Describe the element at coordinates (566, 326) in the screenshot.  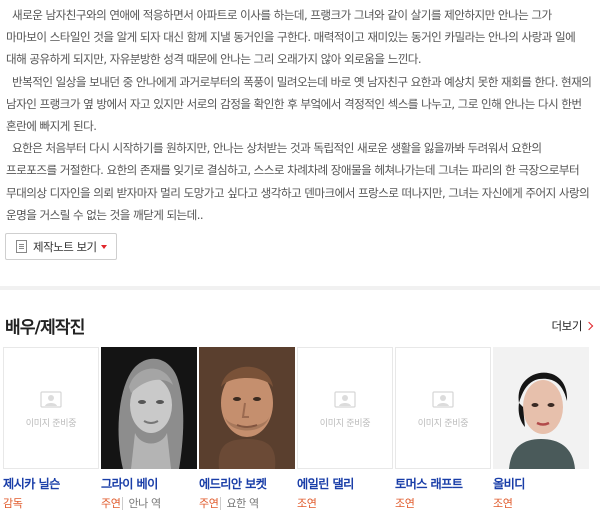
I see `more-label: 더보기` at that location.